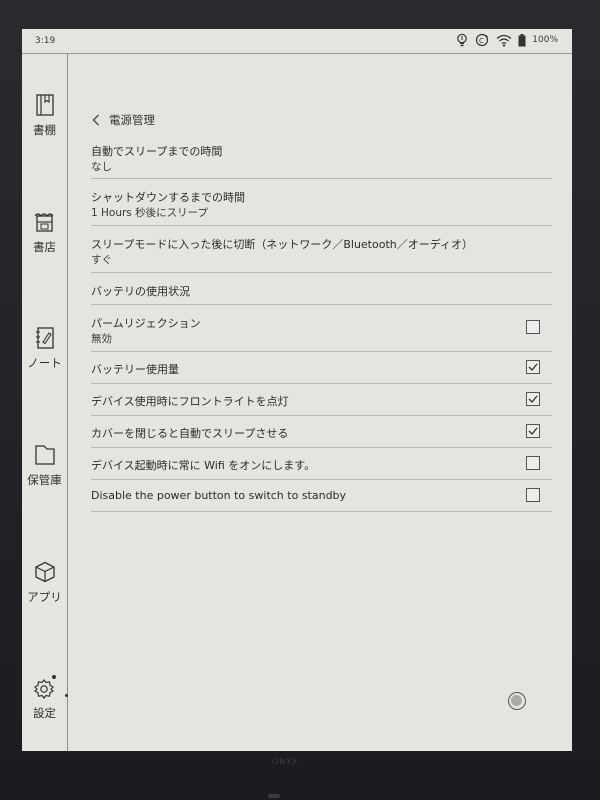 The height and width of the screenshot is (800, 600). What do you see at coordinates (45, 402) in the screenshot?
I see `sidebar: 書棚 書店 ノート 保管庫 アプリ 設定` at bounding box center [45, 402].